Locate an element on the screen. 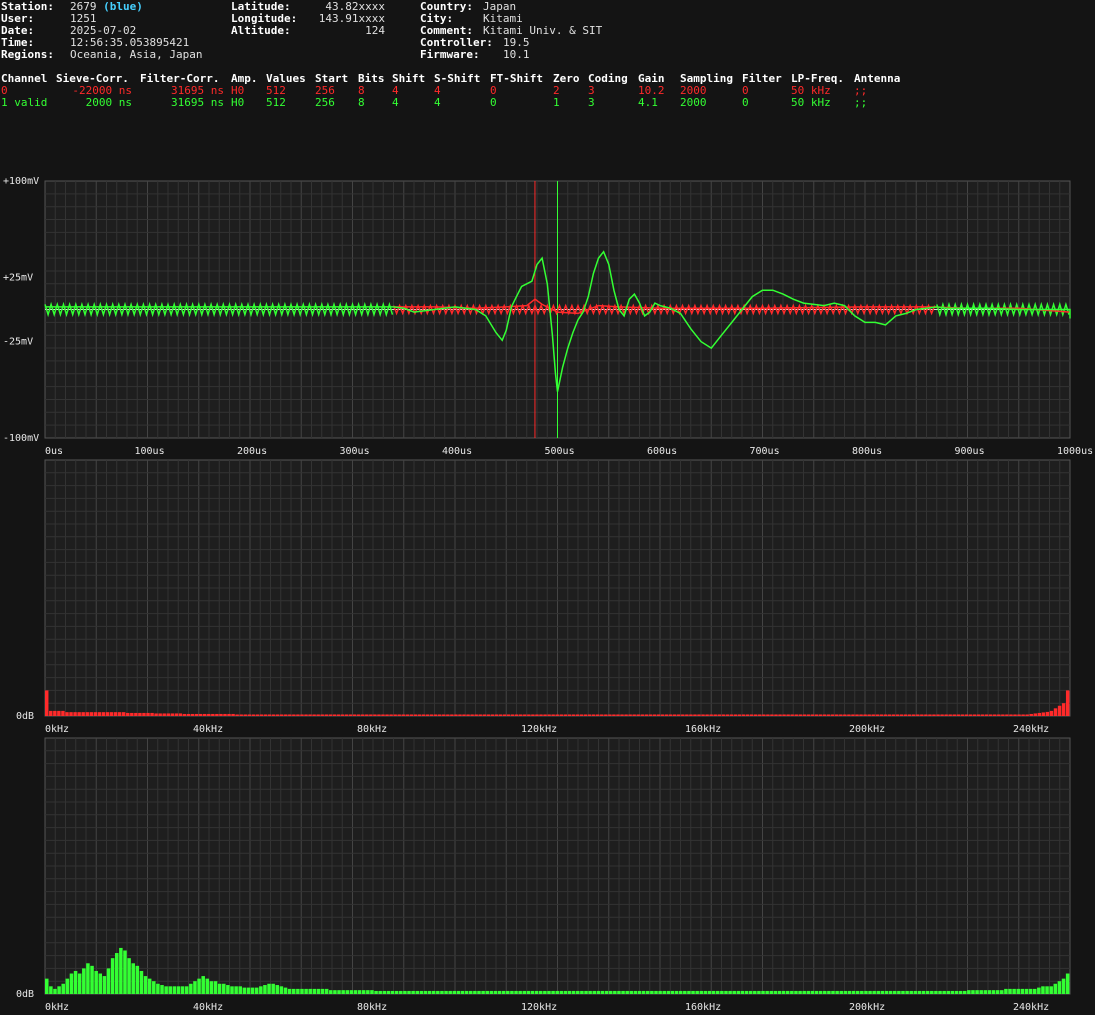  y-tick-label: -100mV is located at coordinates (21, 438).